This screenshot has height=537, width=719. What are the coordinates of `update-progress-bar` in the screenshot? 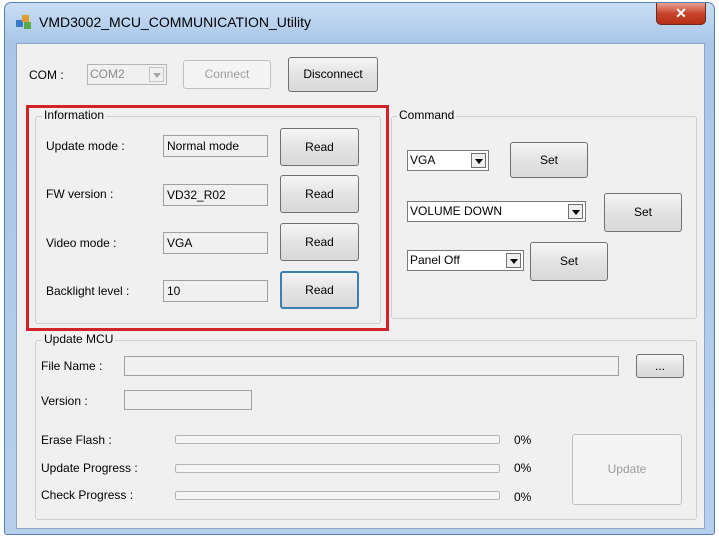 It's located at (337, 468).